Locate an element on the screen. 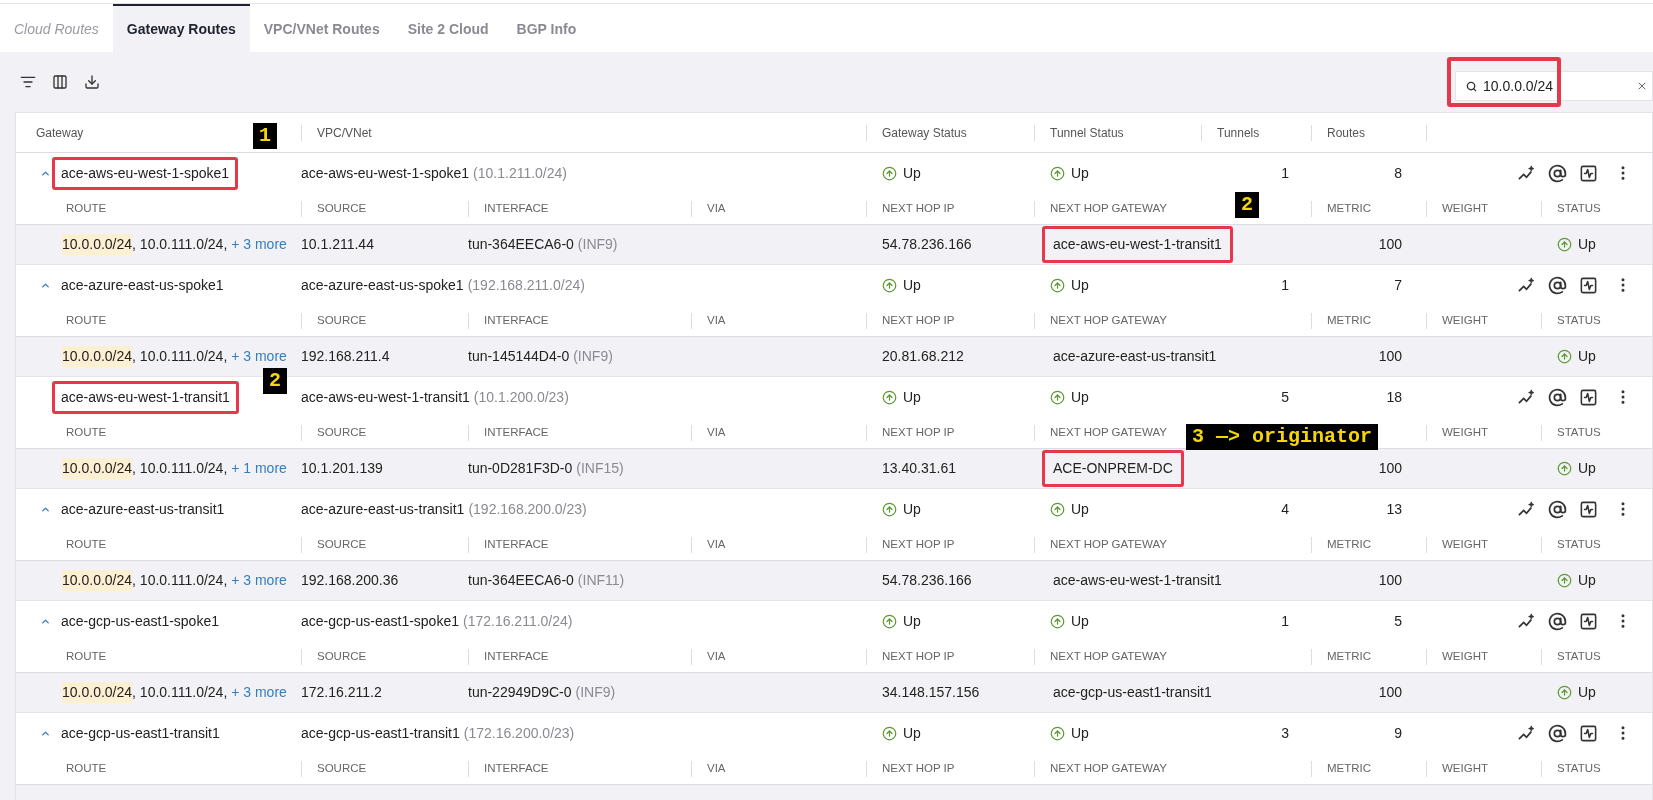 This screenshot has width=1653, height=800. interface-name: tun-22949D9C-0 is located at coordinates (520, 692).